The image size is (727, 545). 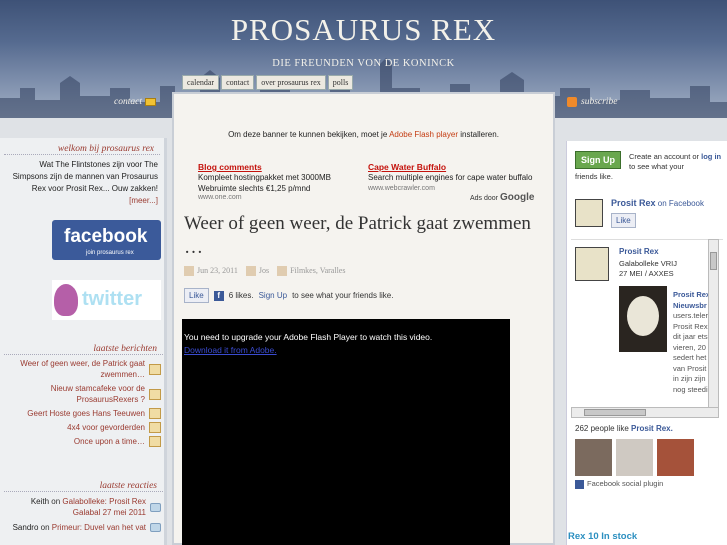 I want to click on ads-by-label: Ads door, so click(x=484, y=198).